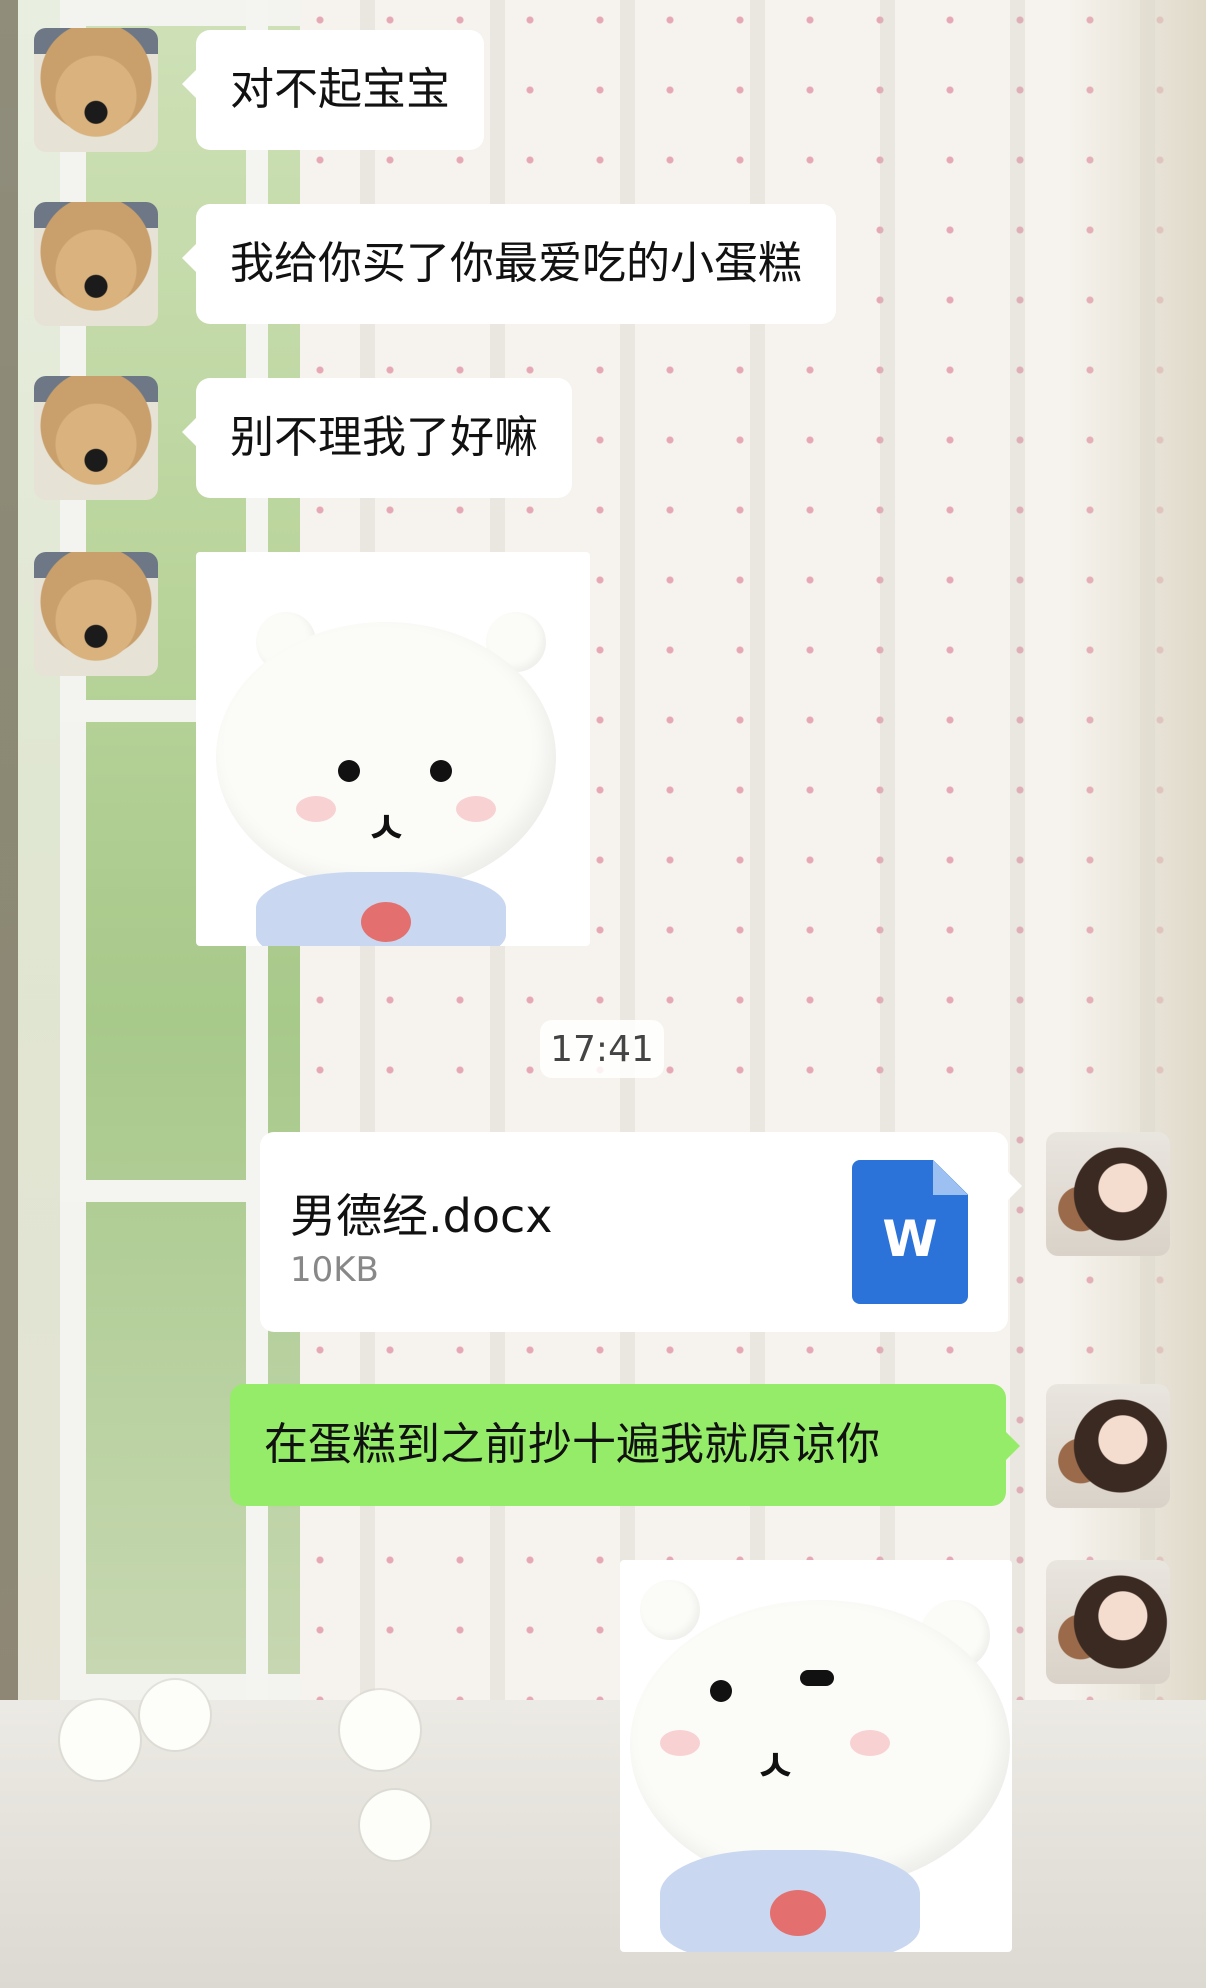 Image resolution: width=1206 pixels, height=1988 pixels. I want to click on message-bubble: 我给你买了你最爱吃的小蛋糕, so click(509, 264).